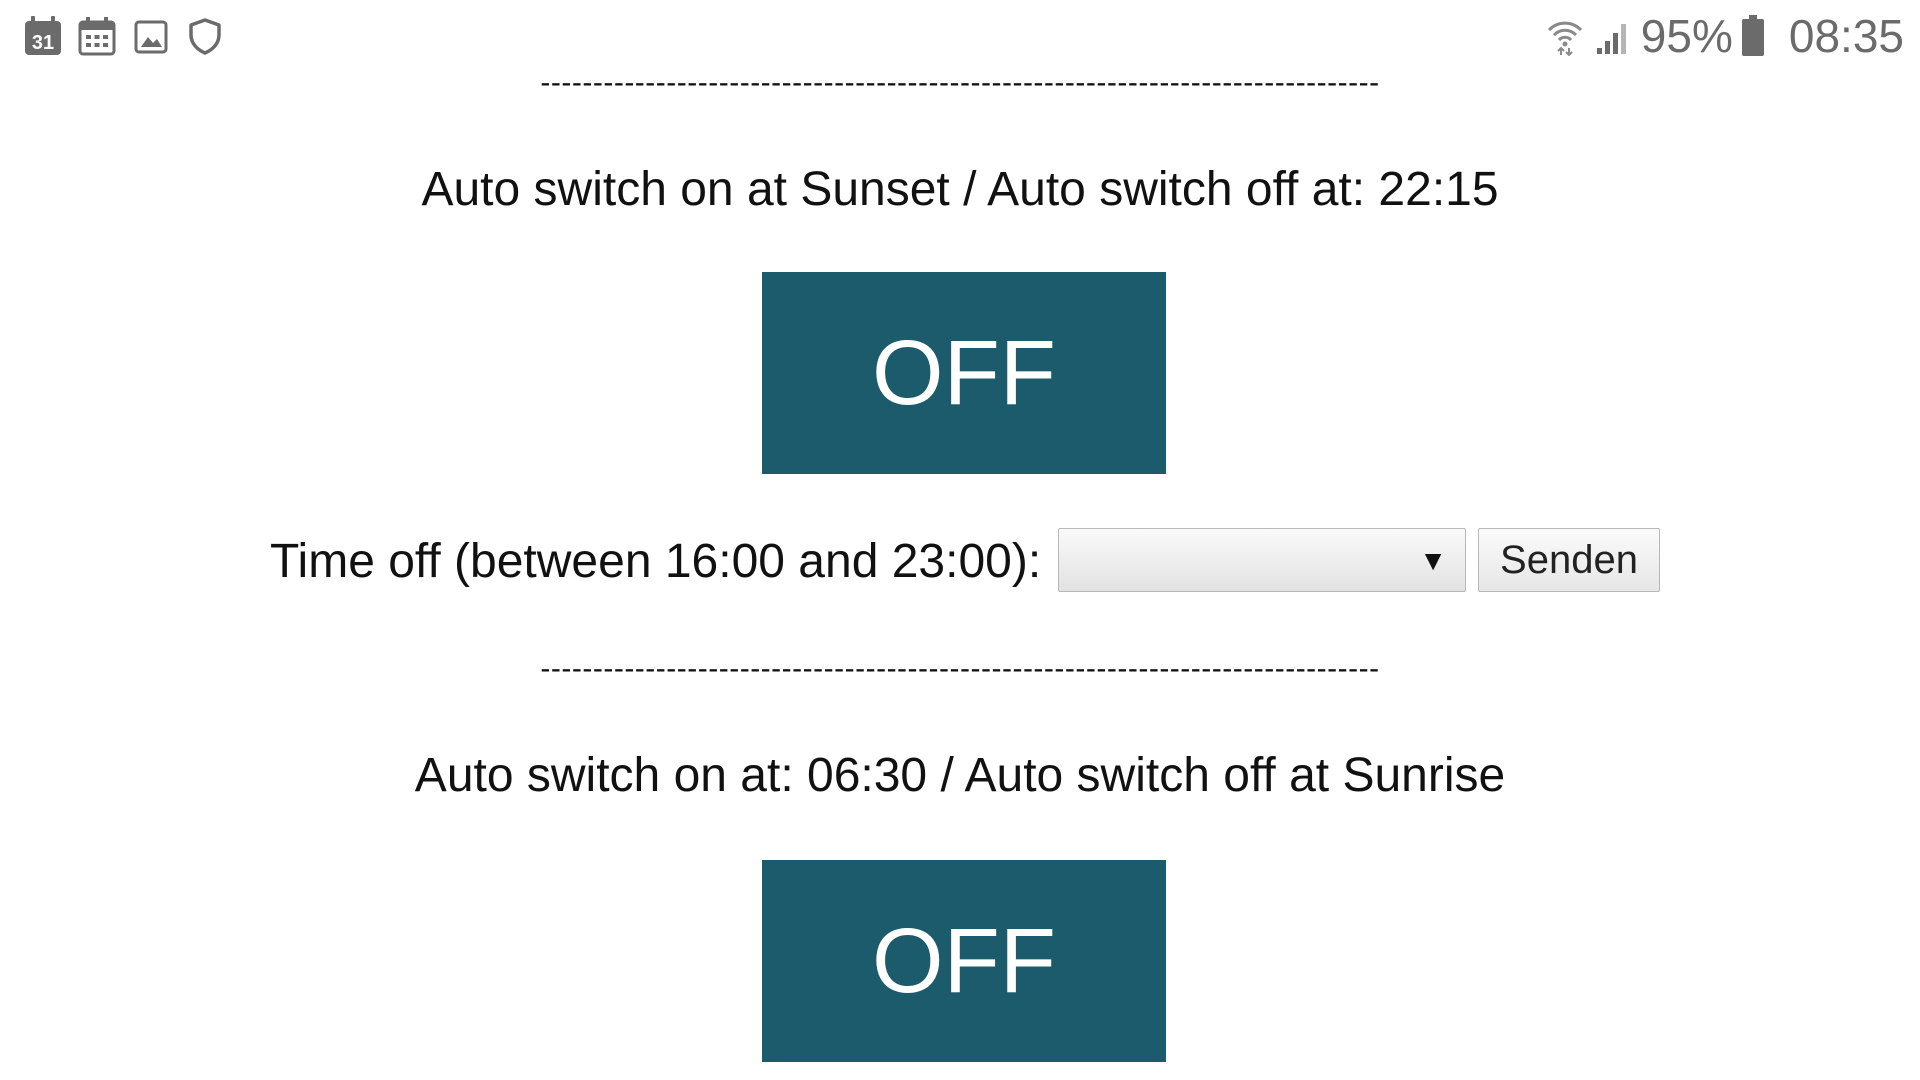  I want to click on time-off-label: Time off (between 16:00 and 23:00):, so click(656, 561).